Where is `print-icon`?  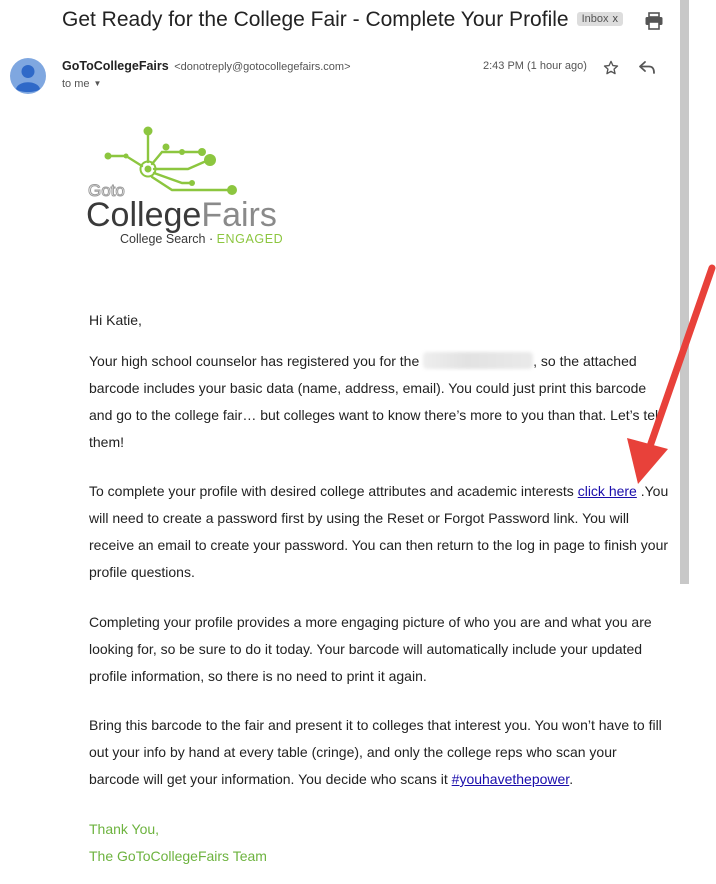 print-icon is located at coordinates (654, 21).